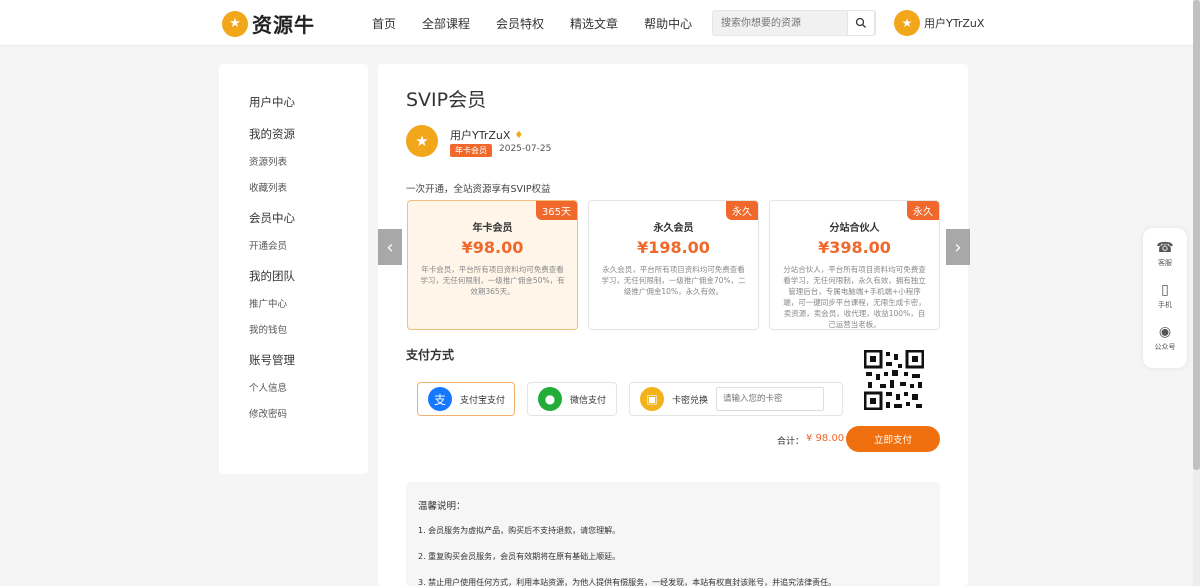 Image resolution: width=1200 pixels, height=586 pixels. I want to click on search-icon, so click(861, 23).